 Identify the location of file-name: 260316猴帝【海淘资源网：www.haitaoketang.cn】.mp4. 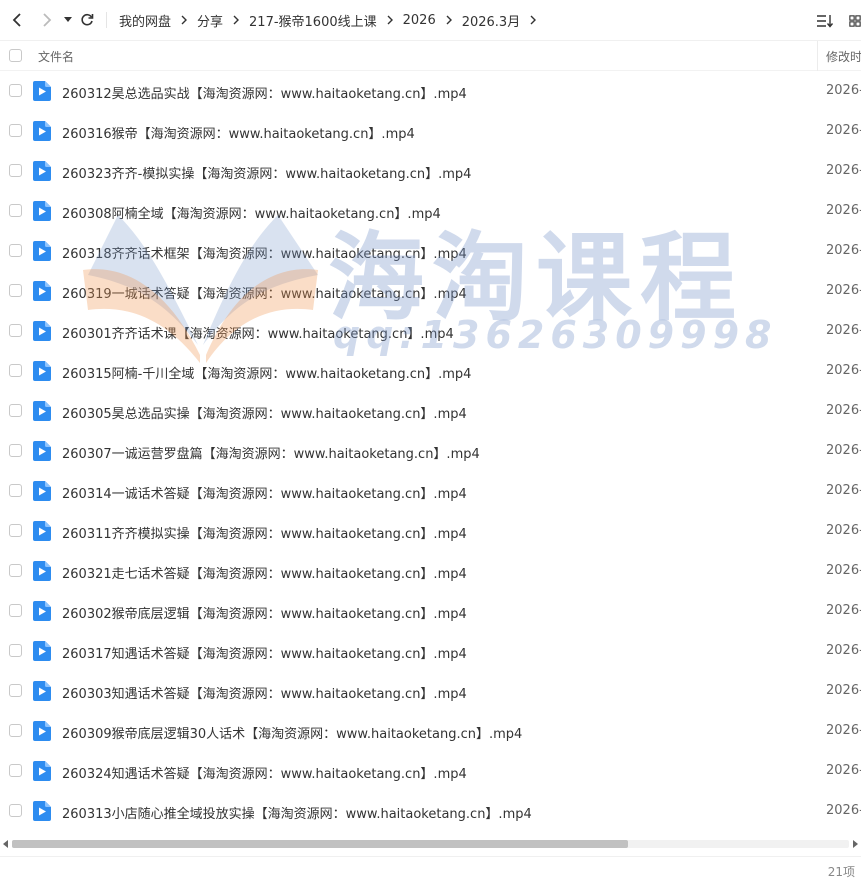
(238, 132).